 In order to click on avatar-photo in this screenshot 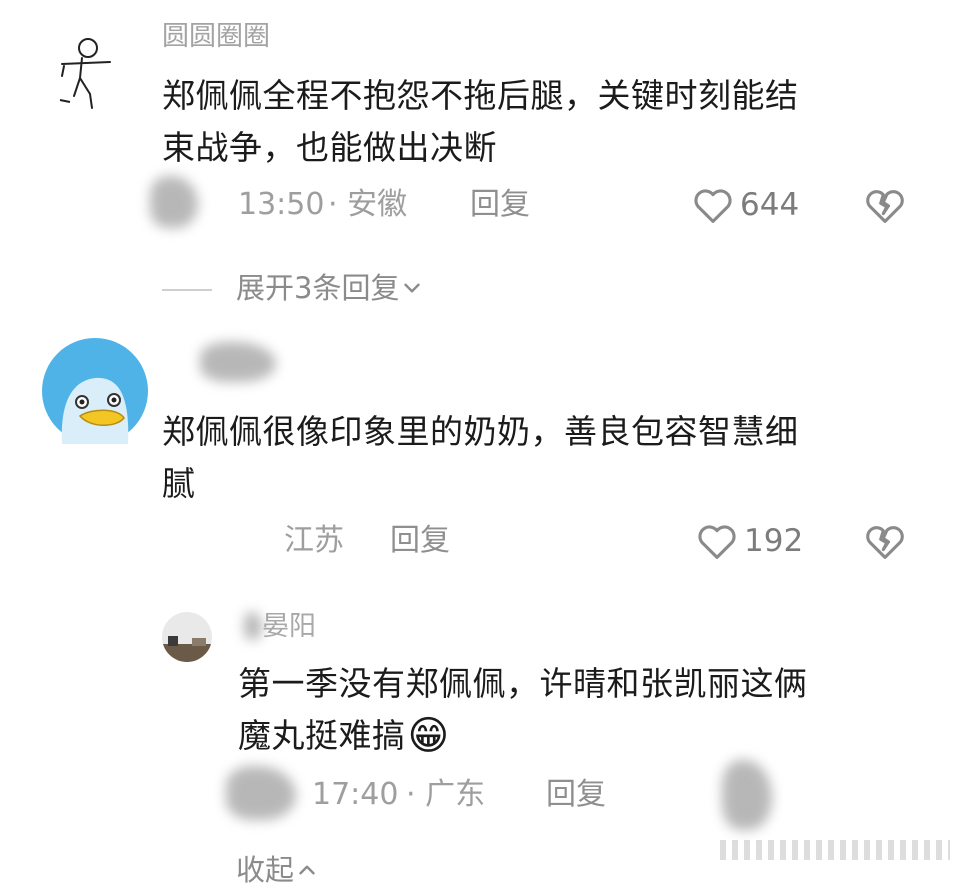, I will do `click(187, 637)`.